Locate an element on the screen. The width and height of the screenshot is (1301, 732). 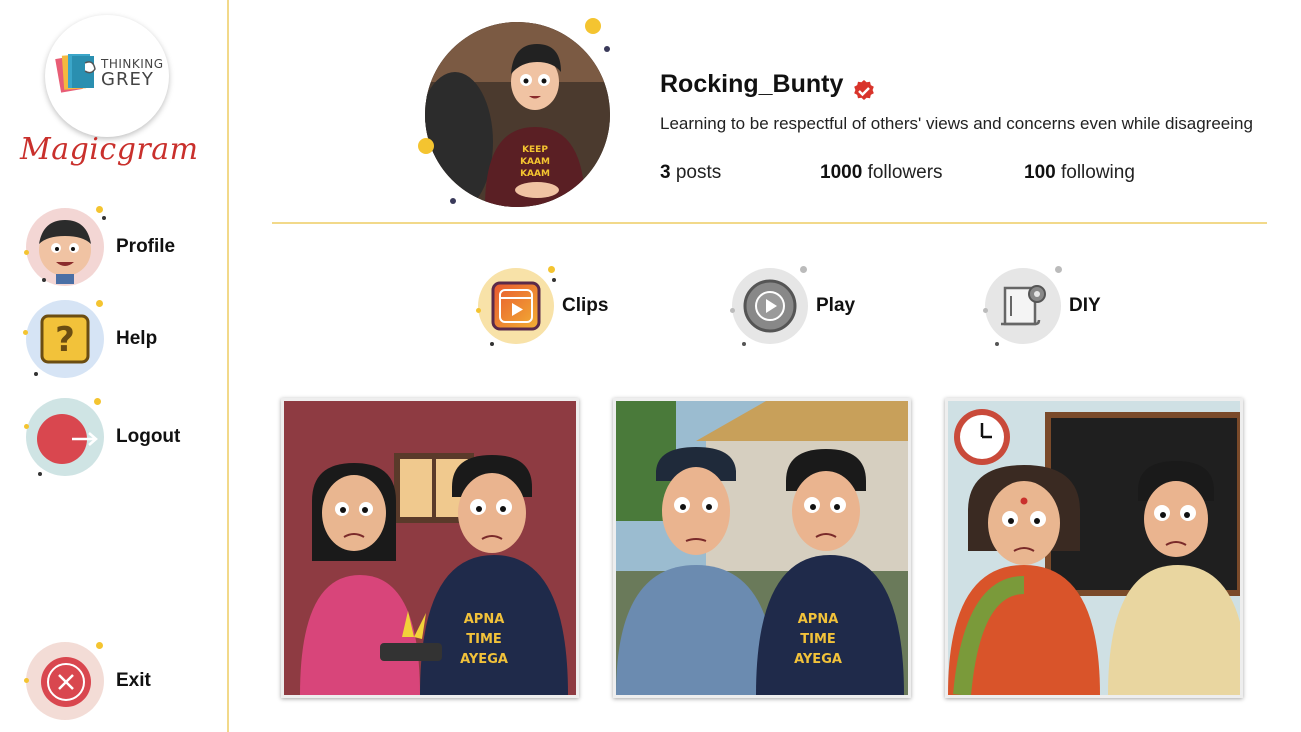
posts-label: posts is located at coordinates (698, 172).